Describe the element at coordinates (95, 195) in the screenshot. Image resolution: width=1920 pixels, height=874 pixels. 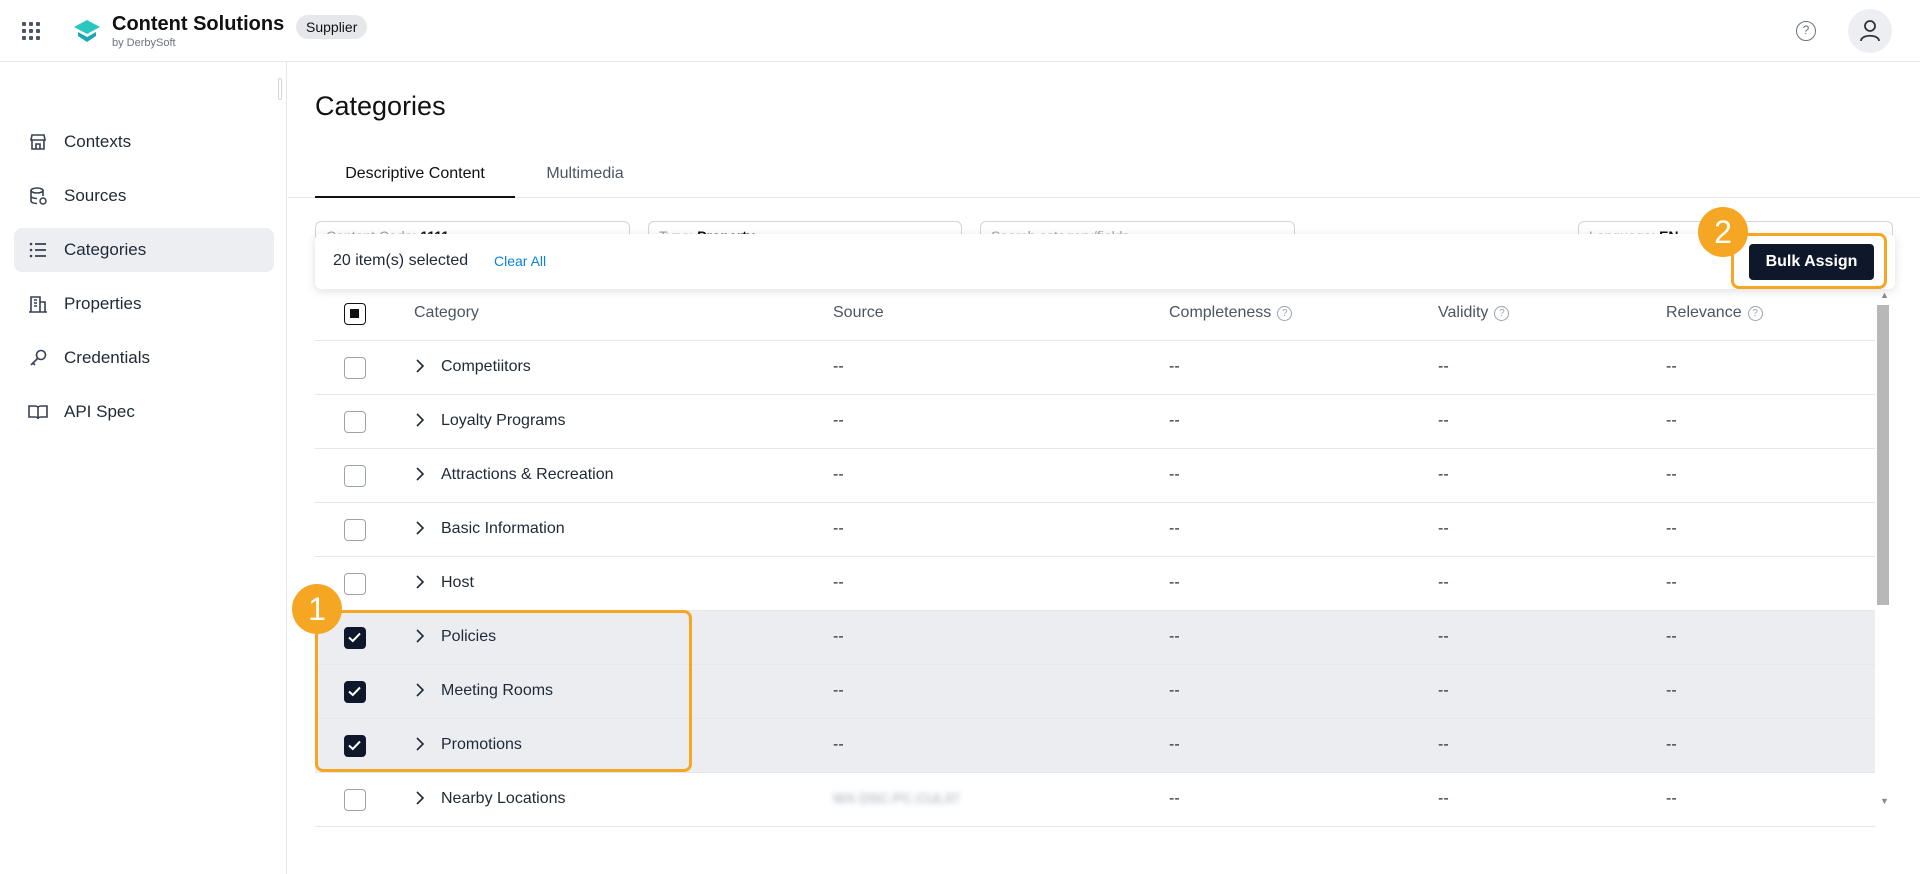
I see `sidebar-item-label: Sources` at that location.